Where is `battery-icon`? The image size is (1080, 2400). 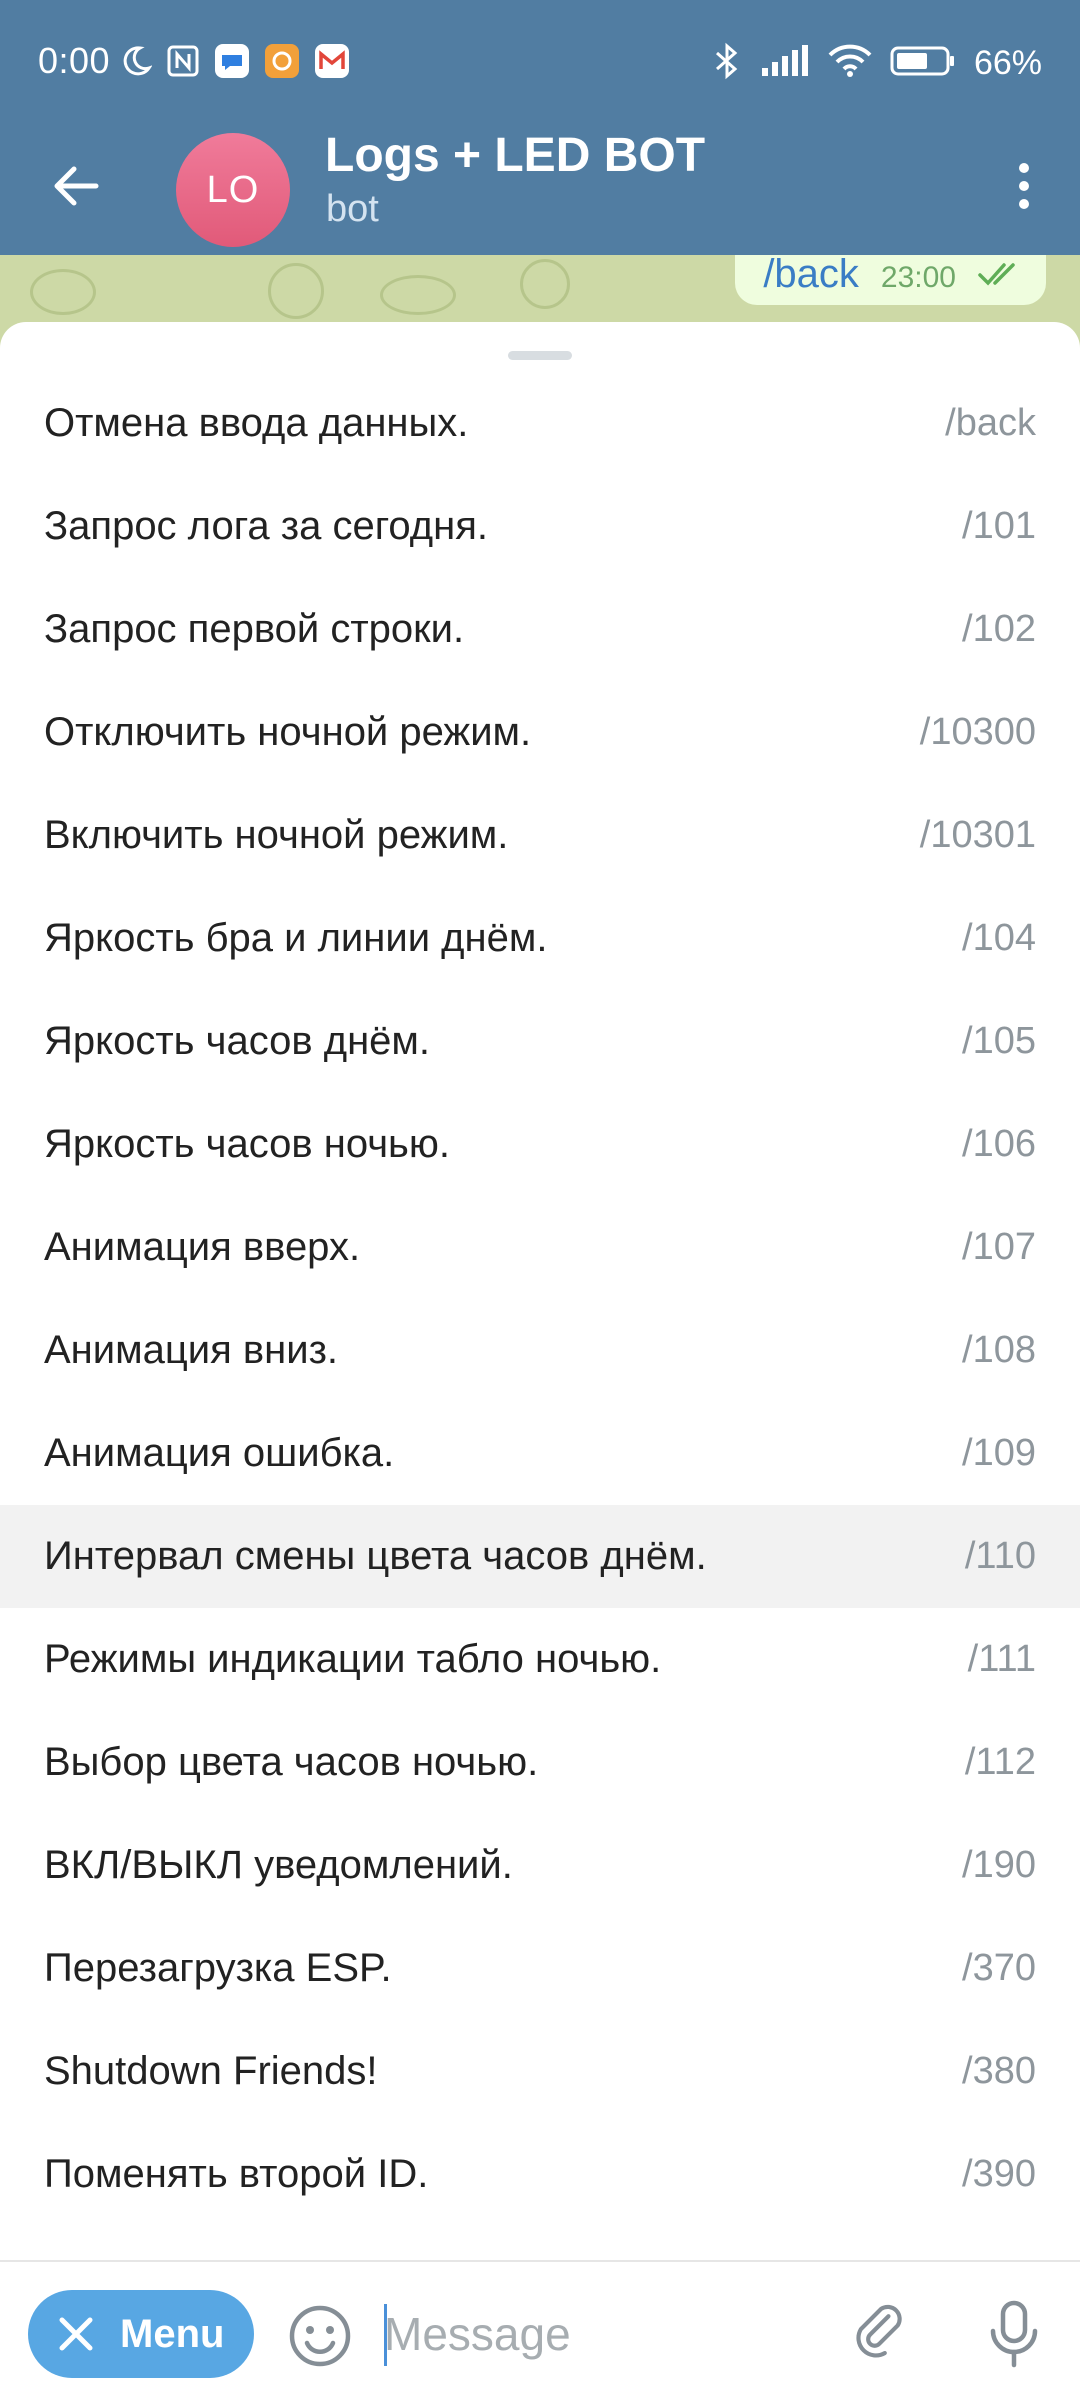
battery-icon is located at coordinates (923, 63).